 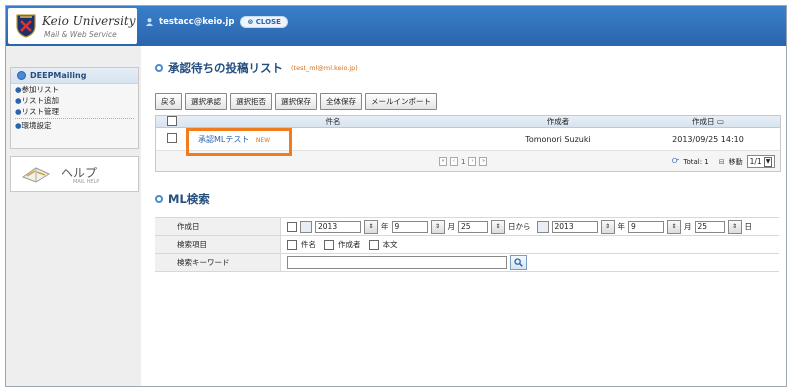 I want to click on menu-title: DEEPMailing, so click(x=58, y=75).